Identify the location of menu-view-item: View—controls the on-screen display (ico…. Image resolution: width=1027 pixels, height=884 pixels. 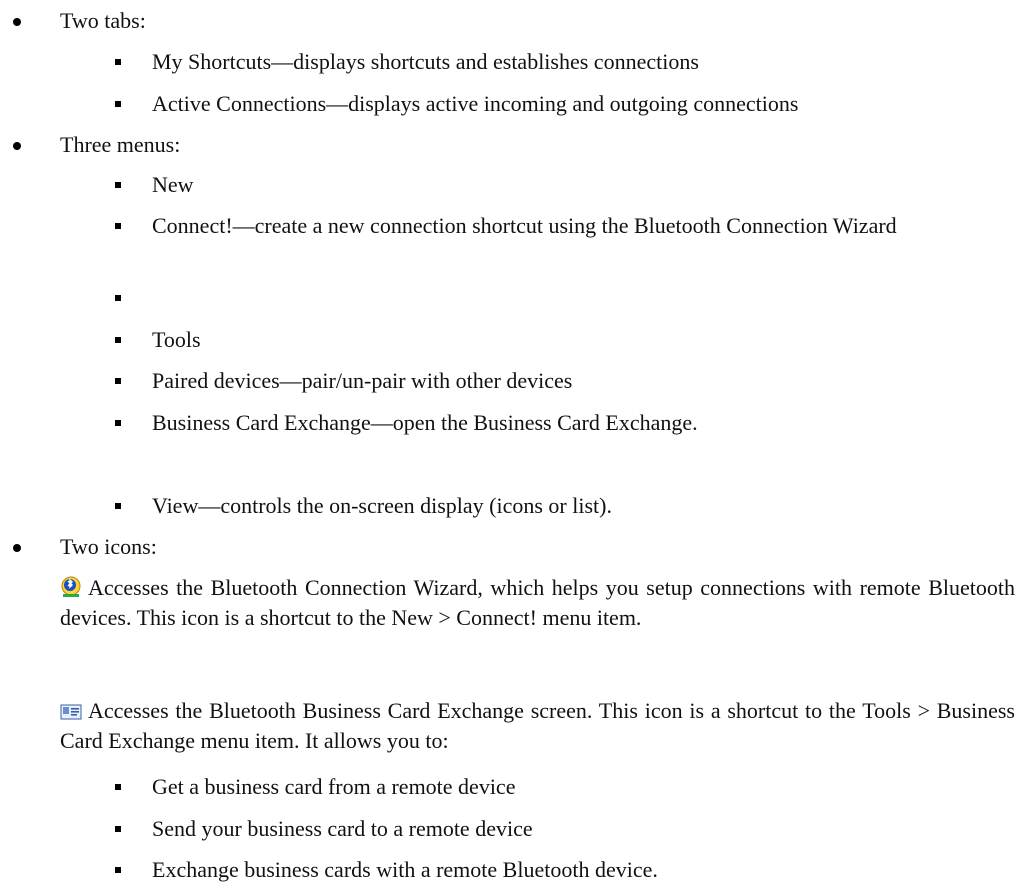
(382, 505).